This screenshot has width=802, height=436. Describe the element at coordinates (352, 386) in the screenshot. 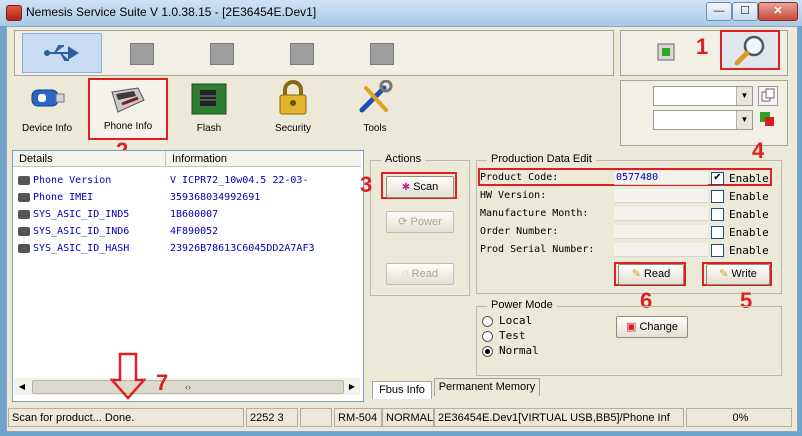

I see `scroll-right-arrow: ▶` at that location.